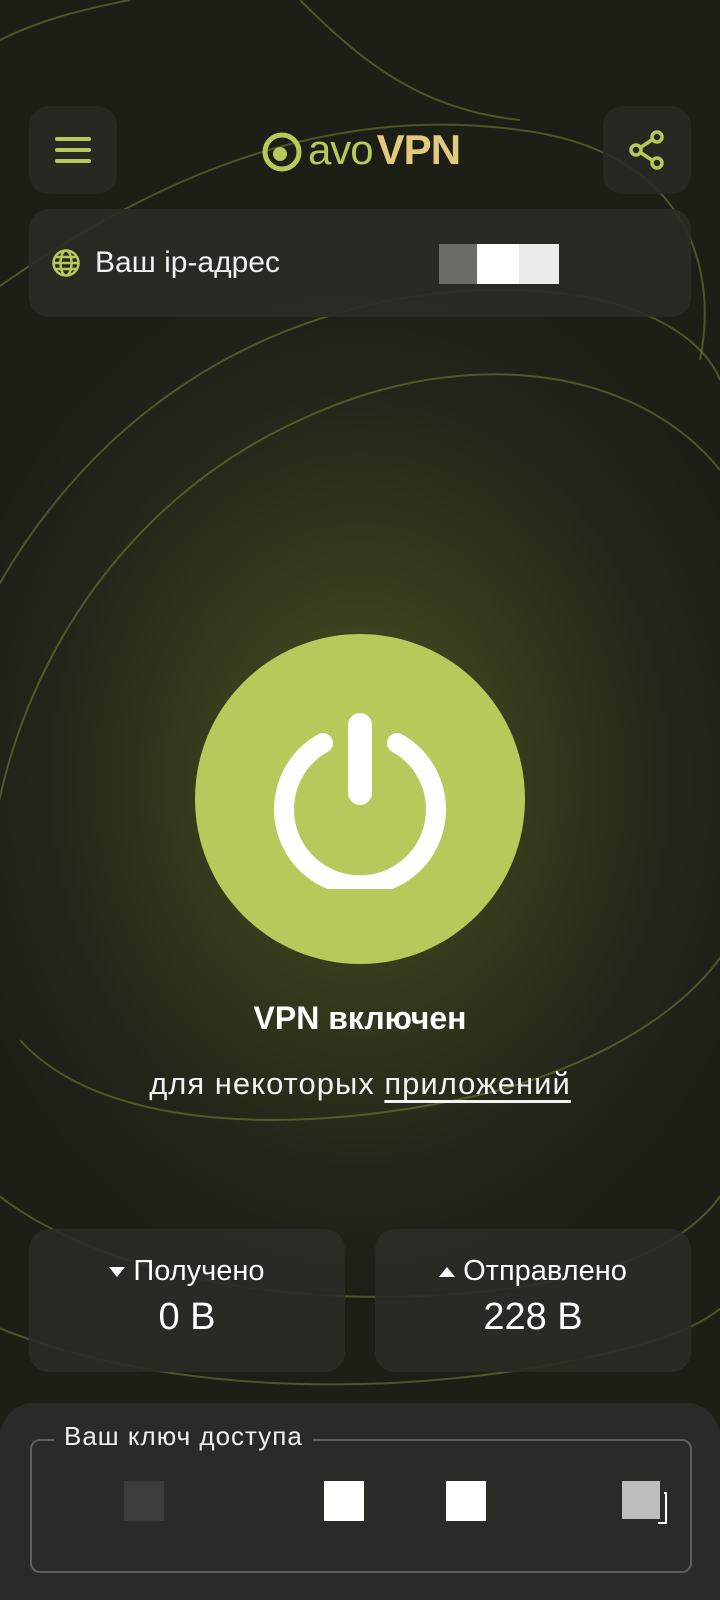 The height and width of the screenshot is (1600, 720). What do you see at coordinates (187, 1317) in the screenshot?
I see `received-value: 0 B` at bounding box center [187, 1317].